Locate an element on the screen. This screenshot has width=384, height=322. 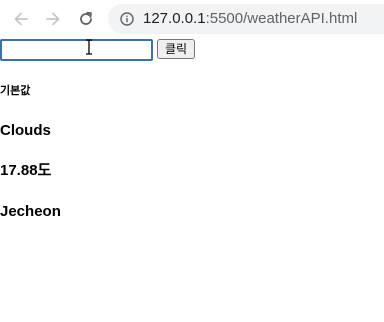
reload-button is located at coordinates (86, 19).